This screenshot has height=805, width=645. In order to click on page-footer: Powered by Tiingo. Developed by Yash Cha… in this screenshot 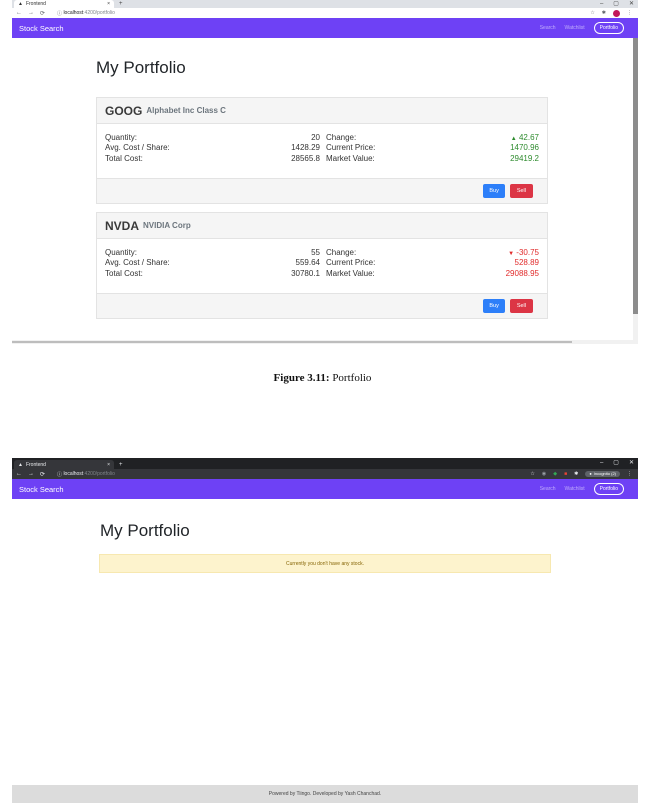, I will do `click(325, 794)`.